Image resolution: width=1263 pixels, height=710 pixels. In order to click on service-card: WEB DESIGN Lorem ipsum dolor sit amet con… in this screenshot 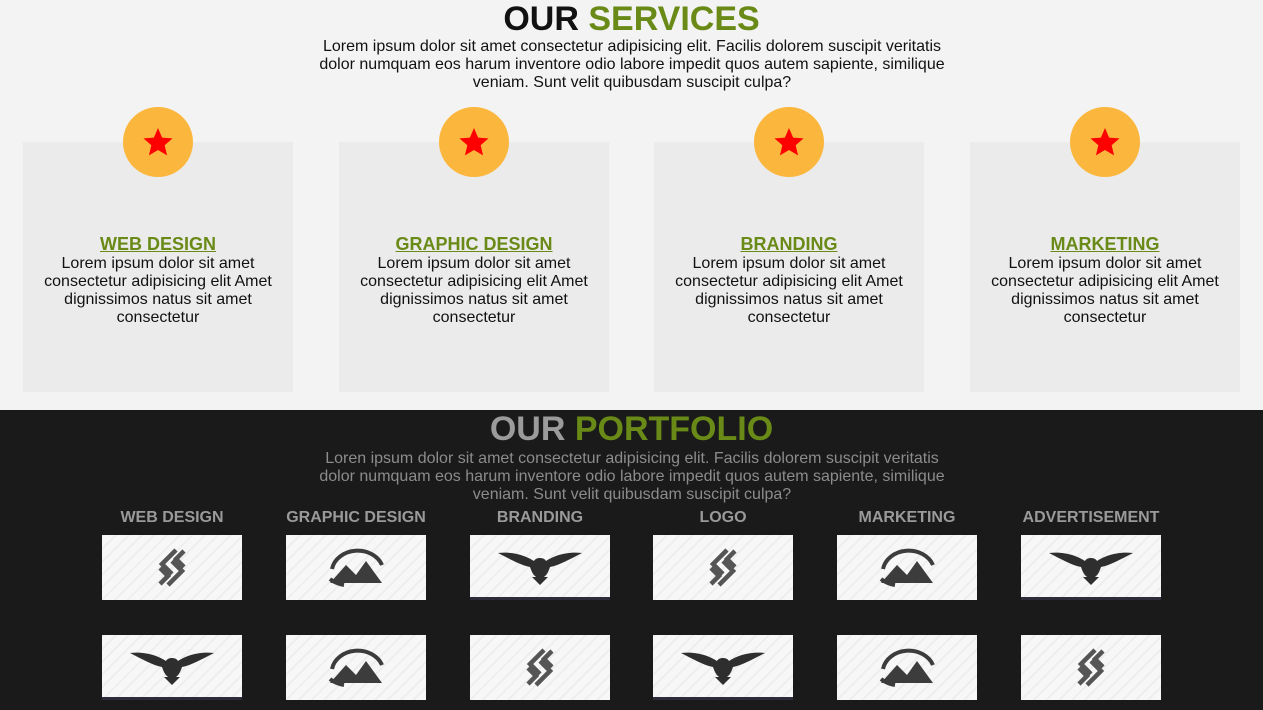, I will do `click(158, 267)`.